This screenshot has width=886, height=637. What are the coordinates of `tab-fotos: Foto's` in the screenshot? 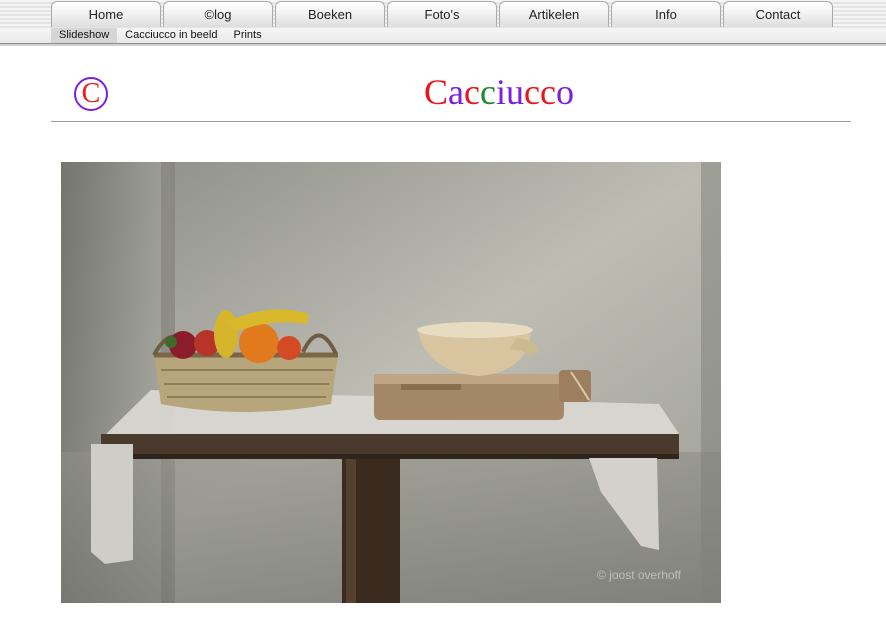 It's located at (442, 14).